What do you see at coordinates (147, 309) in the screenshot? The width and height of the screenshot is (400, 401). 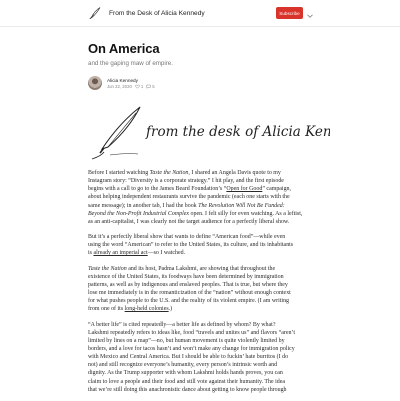 I see `link-long-held-colonies: long-held colonies` at bounding box center [147, 309].